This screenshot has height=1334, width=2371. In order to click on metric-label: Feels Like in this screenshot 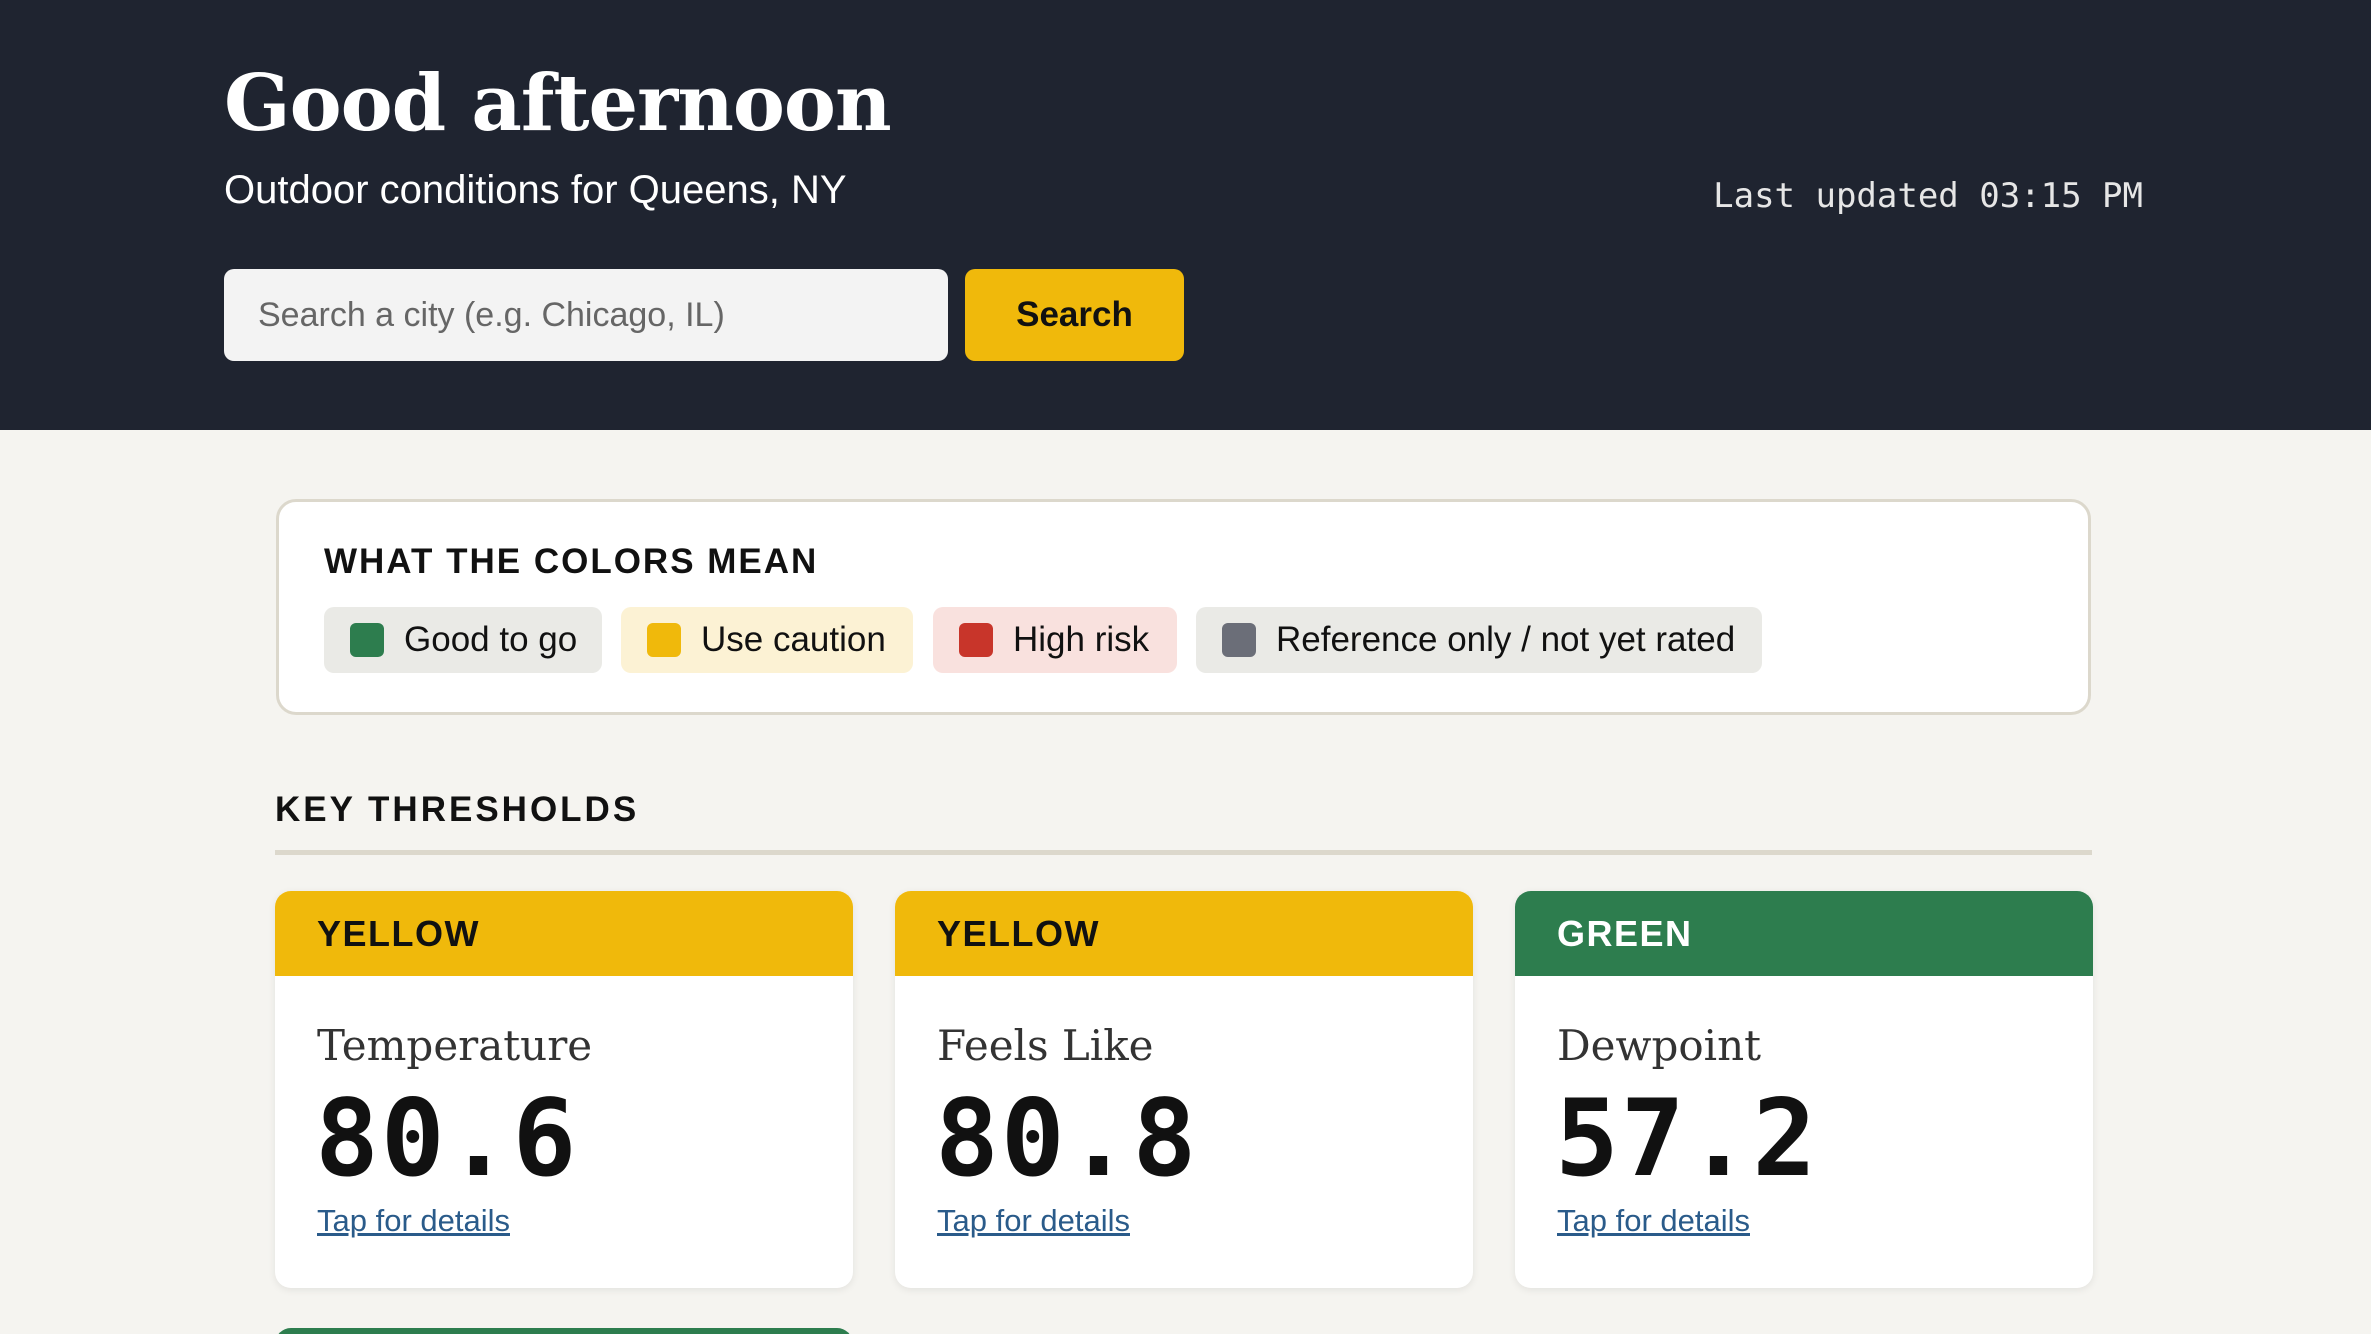, I will do `click(1045, 1045)`.